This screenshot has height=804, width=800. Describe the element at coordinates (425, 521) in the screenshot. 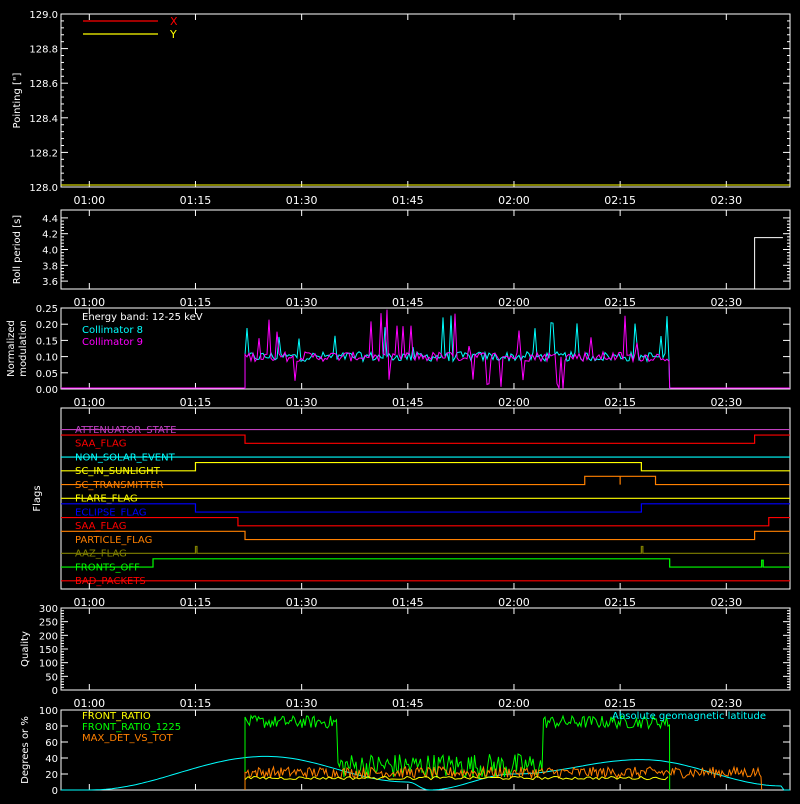

I see `flag-trace-saa-flag` at that location.